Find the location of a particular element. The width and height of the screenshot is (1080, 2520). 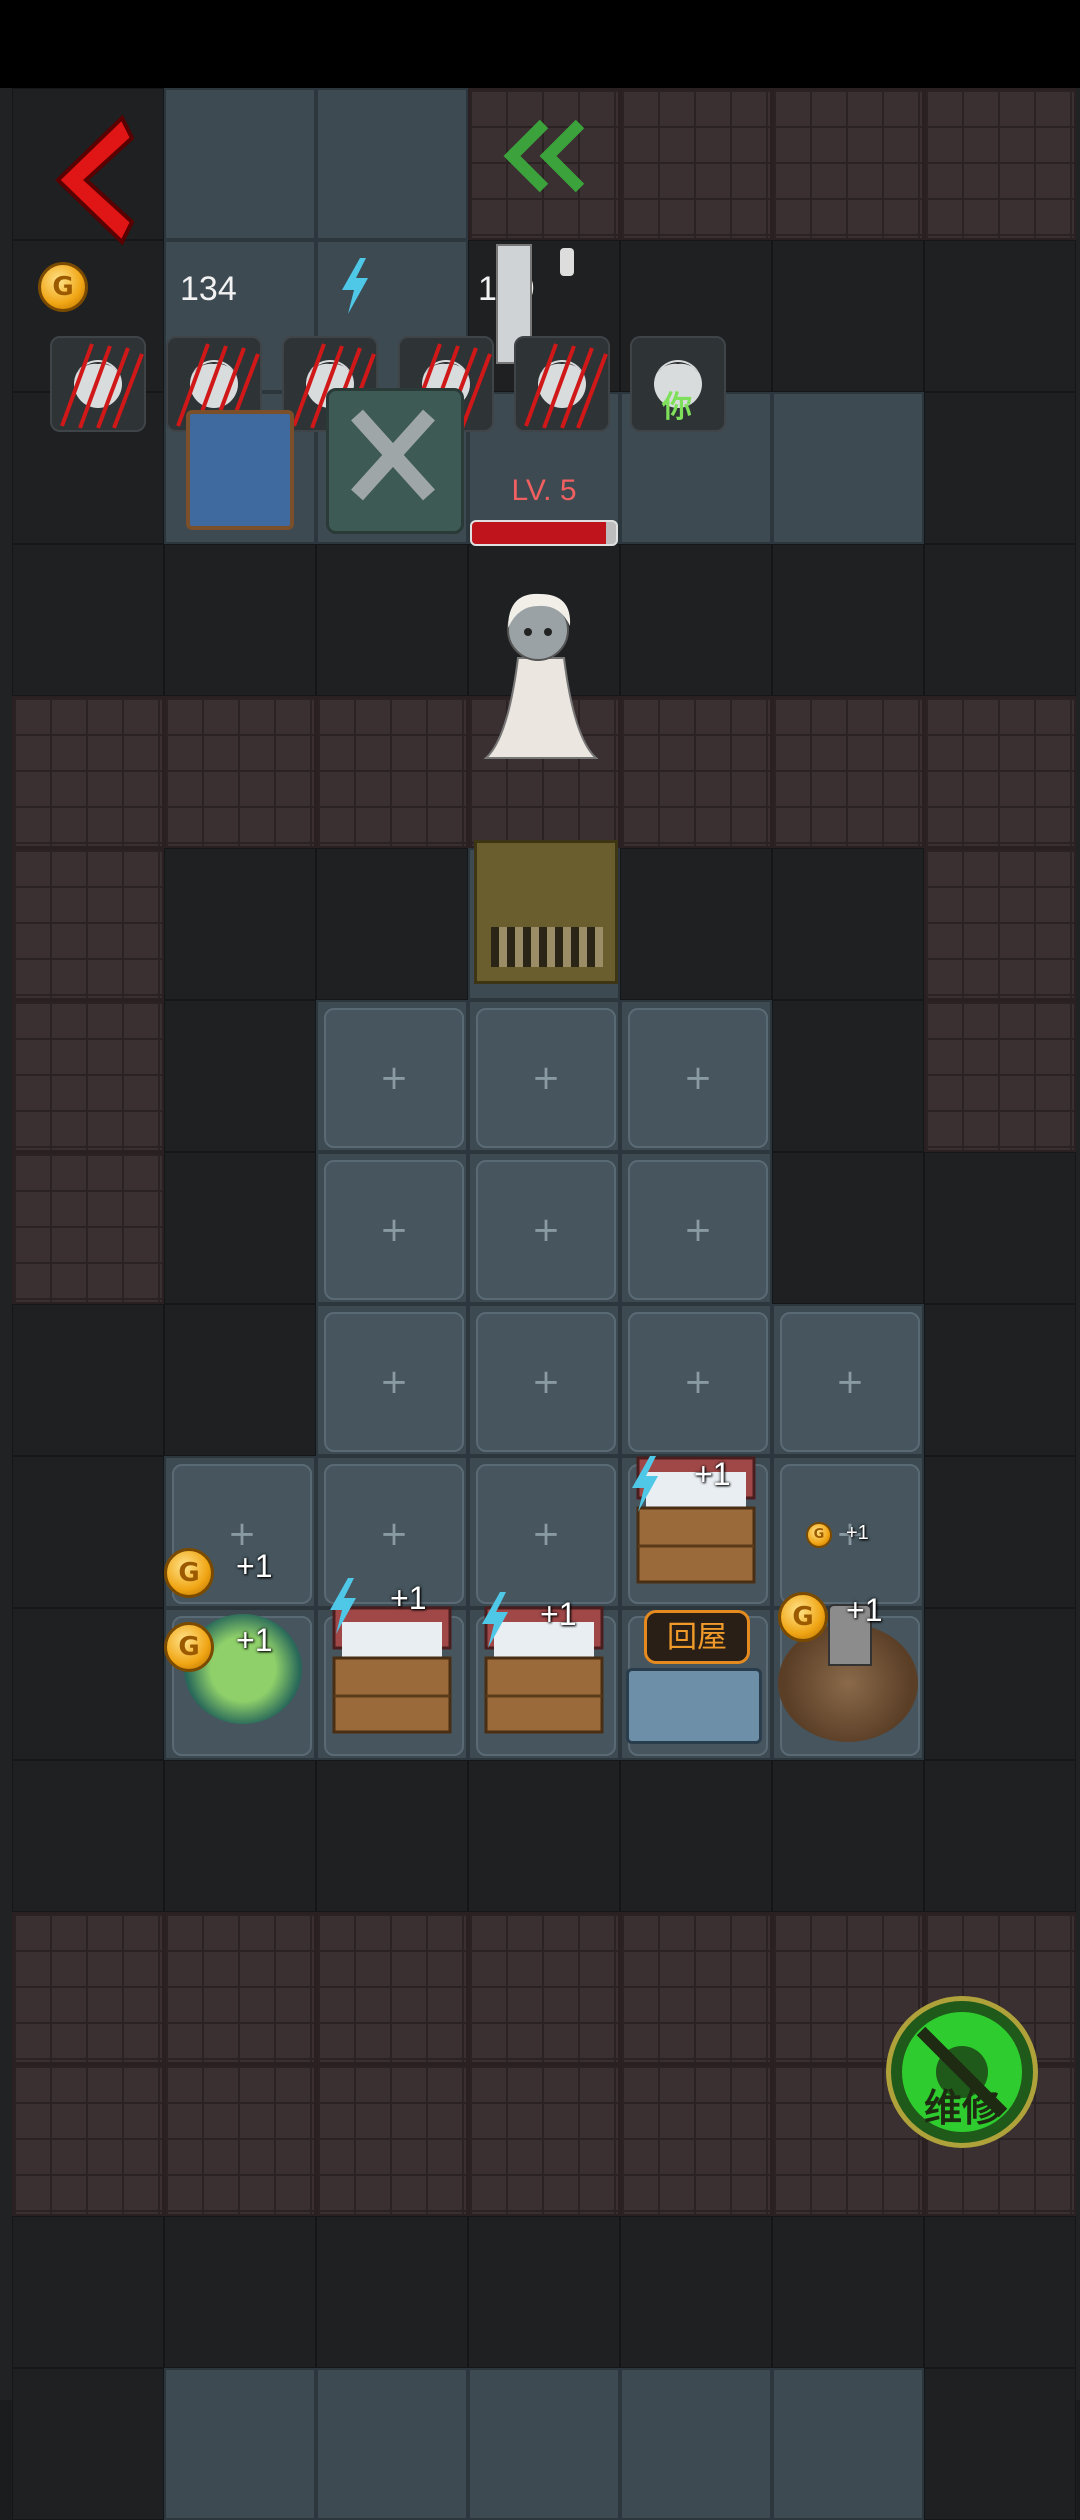

repair-station is located at coordinates (395, 461).